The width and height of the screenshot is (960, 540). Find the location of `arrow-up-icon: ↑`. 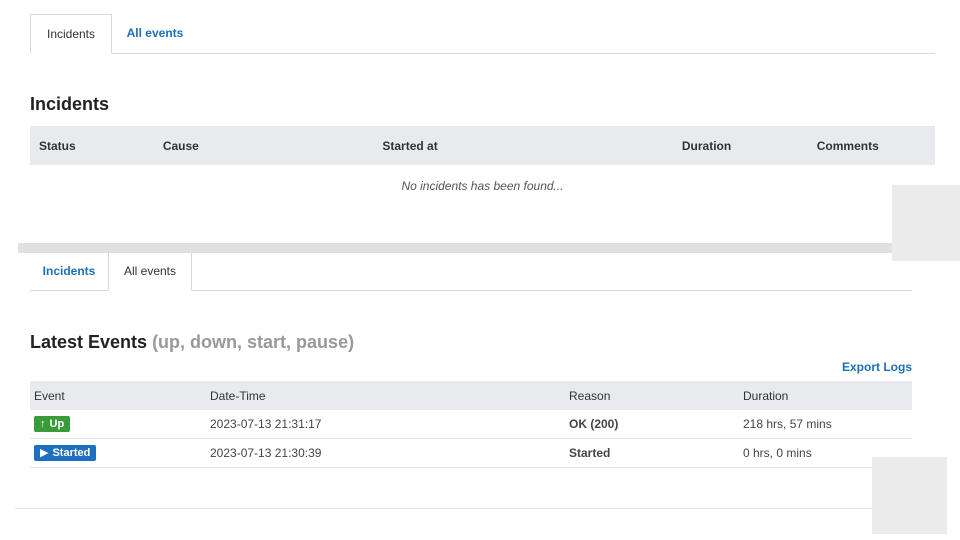

arrow-up-icon: ↑ is located at coordinates (43, 424).